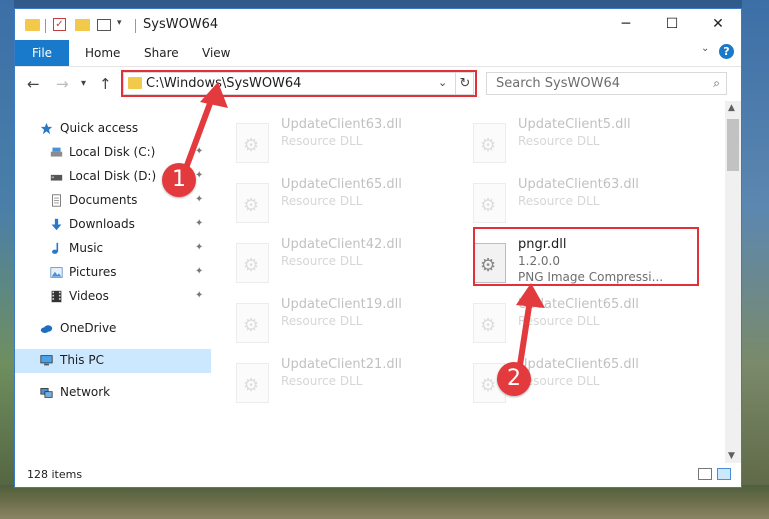  What do you see at coordinates (731, 456) in the screenshot?
I see `scroll-down-icon: ▼` at bounding box center [731, 456].